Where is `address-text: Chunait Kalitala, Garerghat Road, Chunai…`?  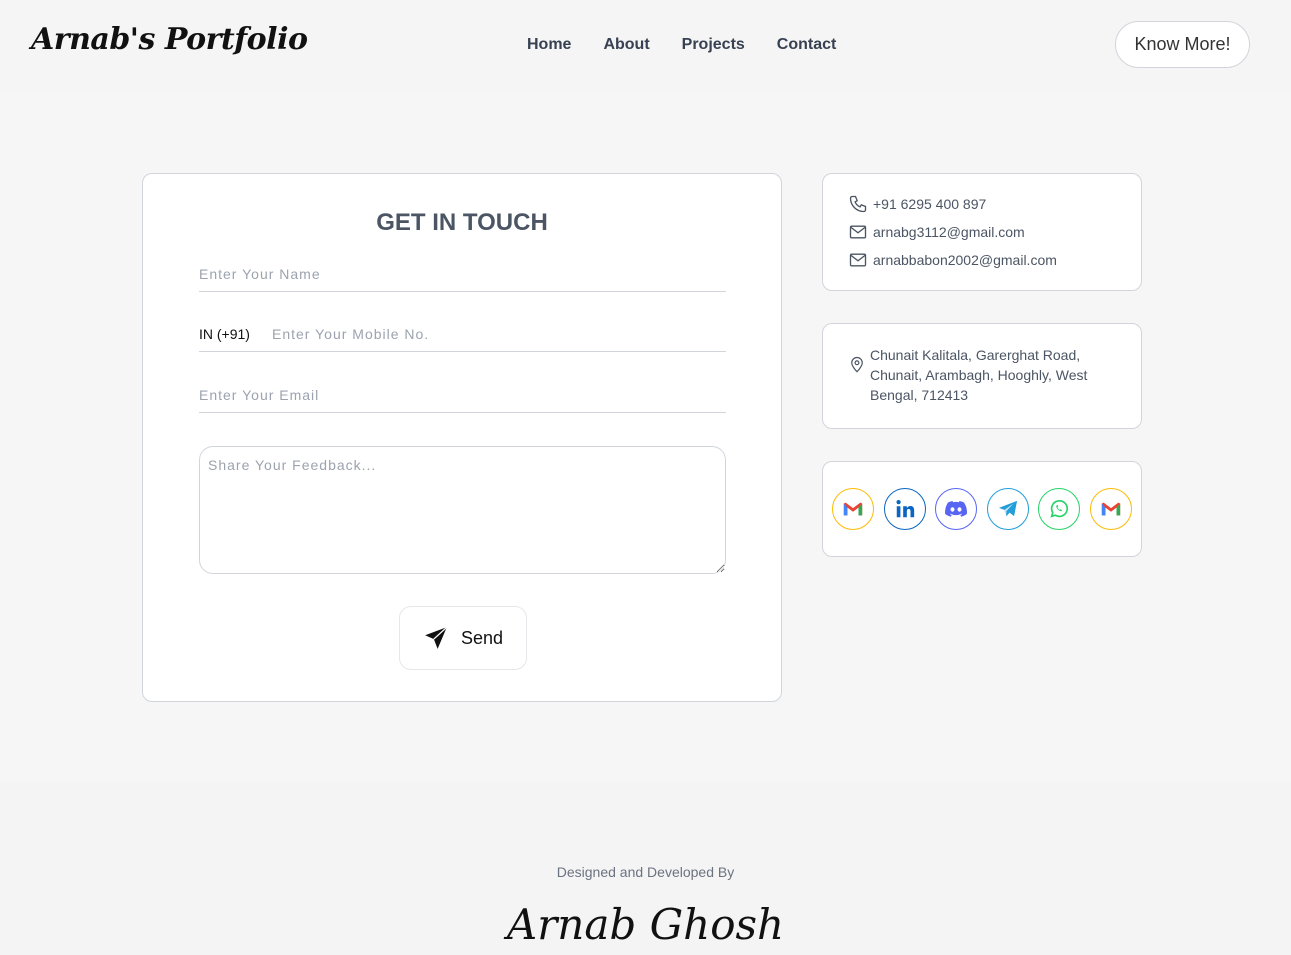 address-text: Chunait Kalitala, Garerghat Road, Chunai… is located at coordinates (979, 375).